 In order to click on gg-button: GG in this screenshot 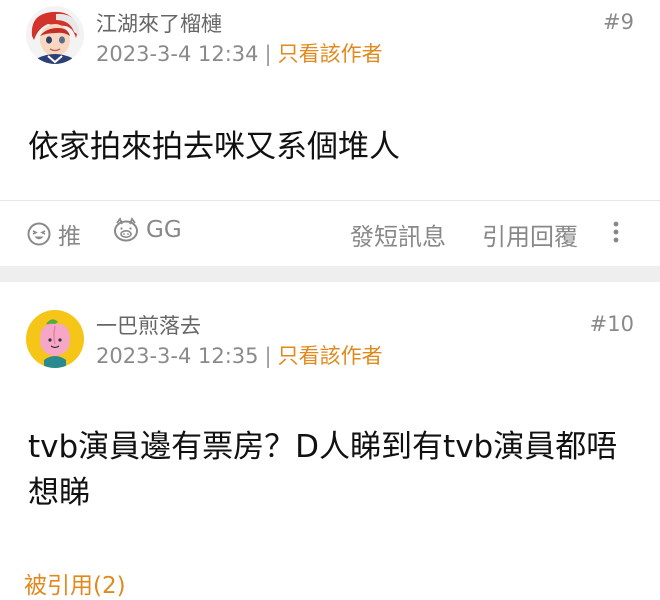, I will do `click(147, 230)`.